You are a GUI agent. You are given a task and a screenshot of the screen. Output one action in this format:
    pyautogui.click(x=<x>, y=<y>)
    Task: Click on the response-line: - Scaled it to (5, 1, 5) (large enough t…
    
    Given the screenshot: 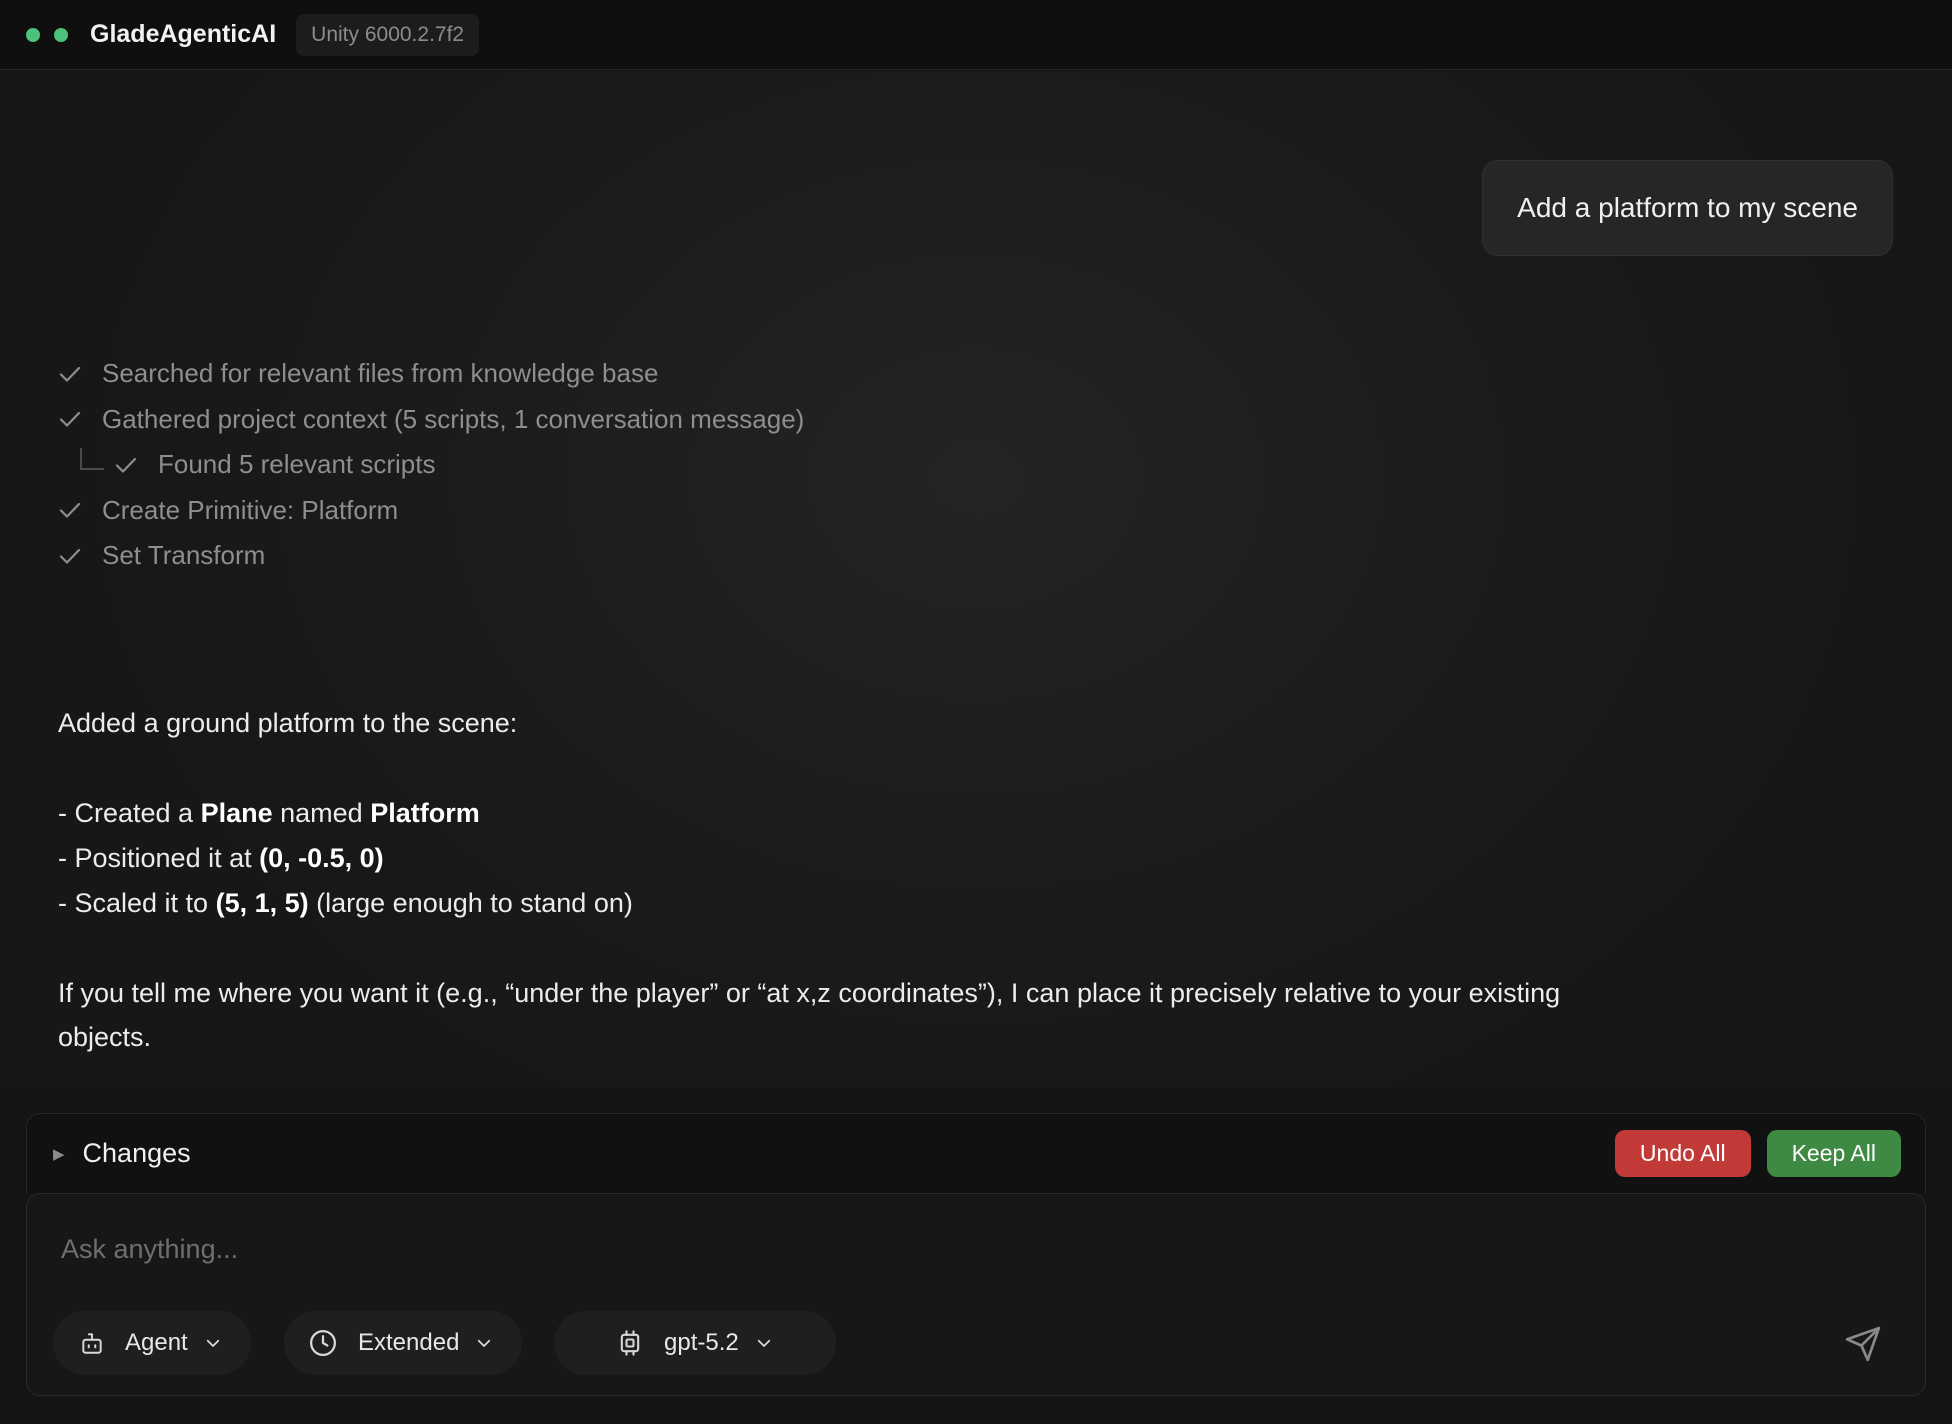 What is the action you would take?
    pyautogui.click(x=345, y=903)
    